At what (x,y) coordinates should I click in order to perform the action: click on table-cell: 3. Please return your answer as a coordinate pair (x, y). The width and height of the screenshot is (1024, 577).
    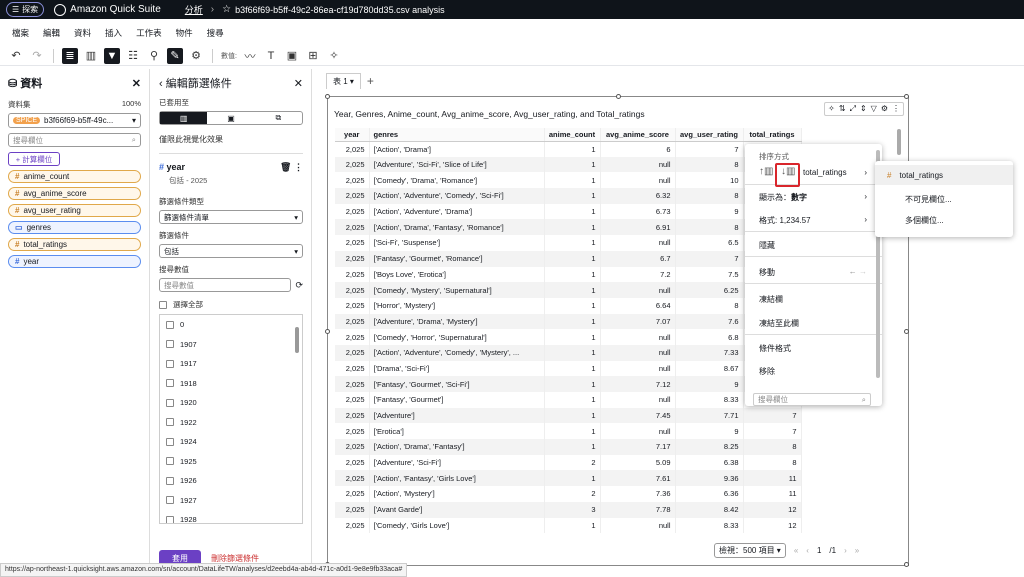
    Looking at the image, I should click on (572, 509).